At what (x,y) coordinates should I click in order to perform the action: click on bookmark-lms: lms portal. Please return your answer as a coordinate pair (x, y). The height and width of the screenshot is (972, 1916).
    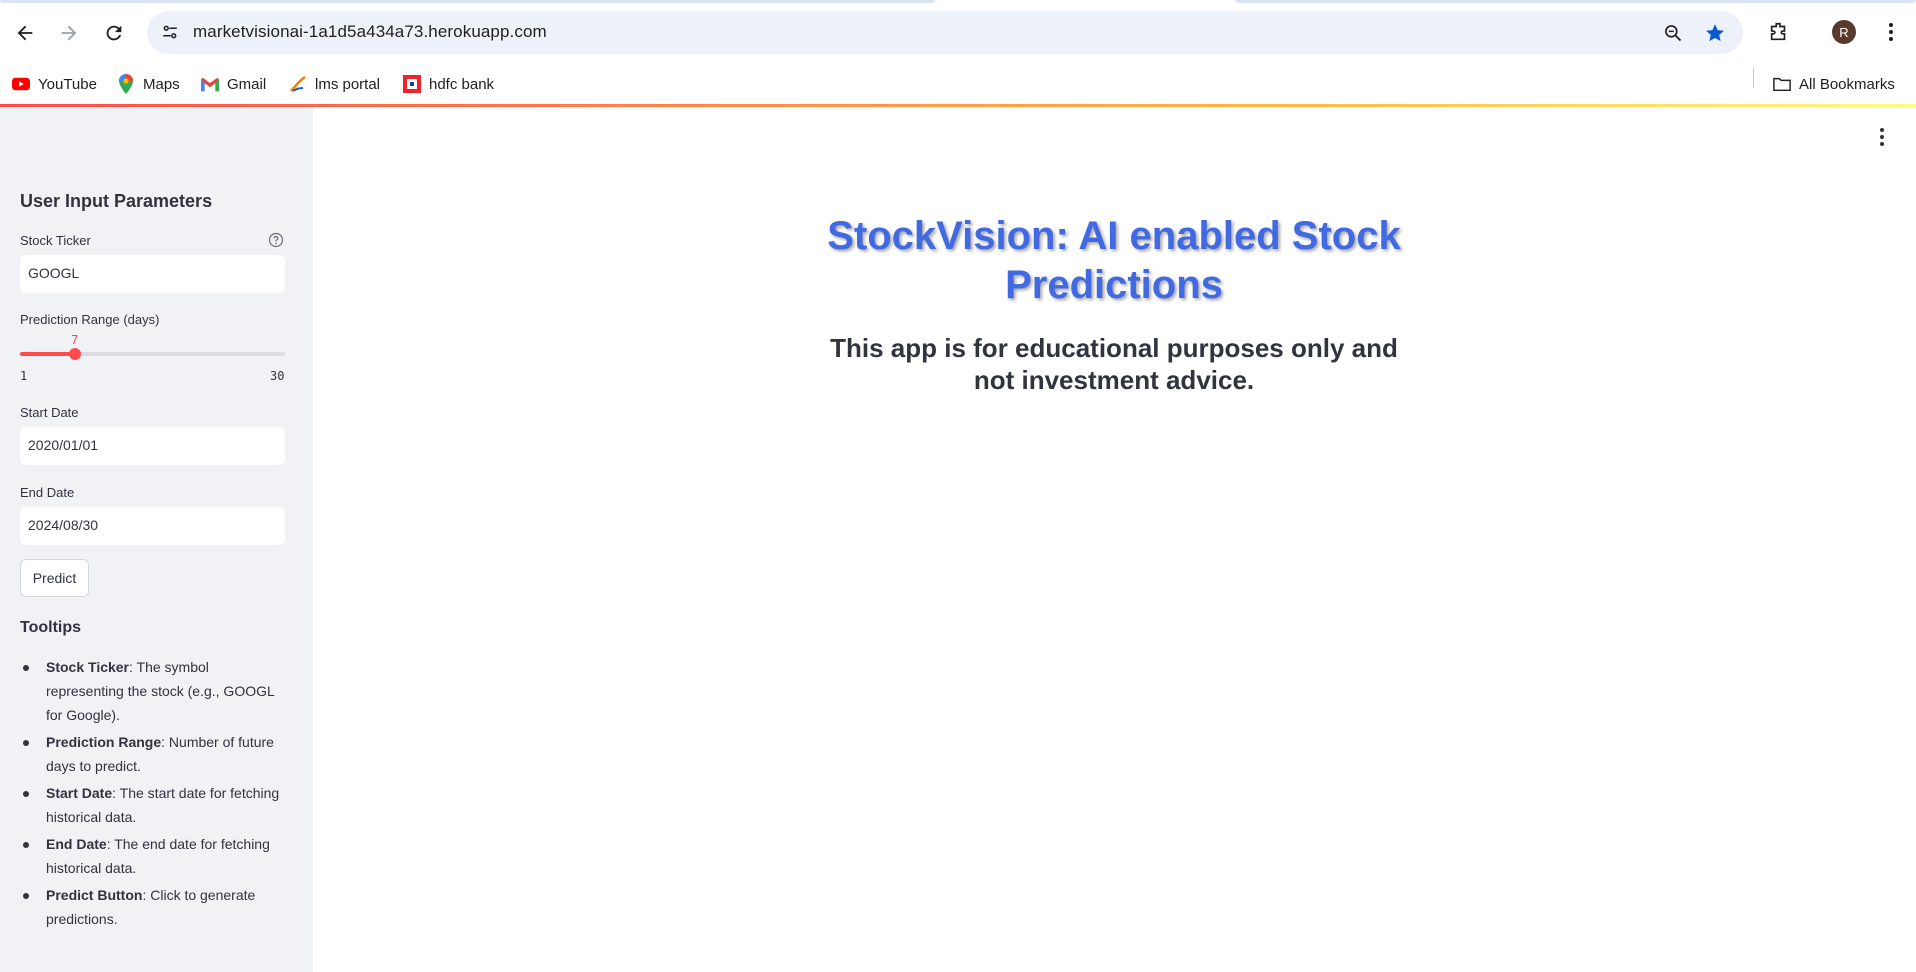
    Looking at the image, I should click on (334, 84).